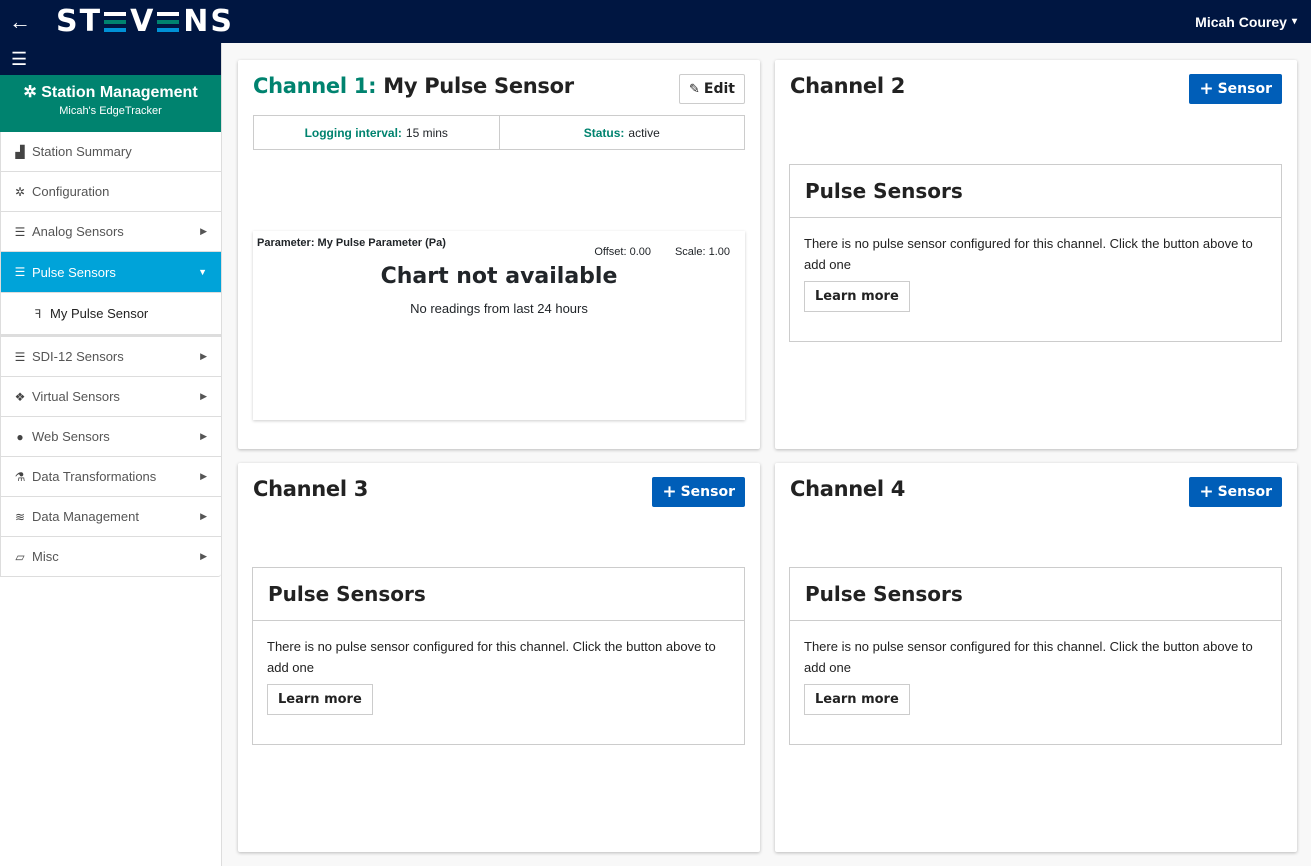  I want to click on sensor-info-bar: Logging interval: 15 mins Status: active, so click(499, 132).